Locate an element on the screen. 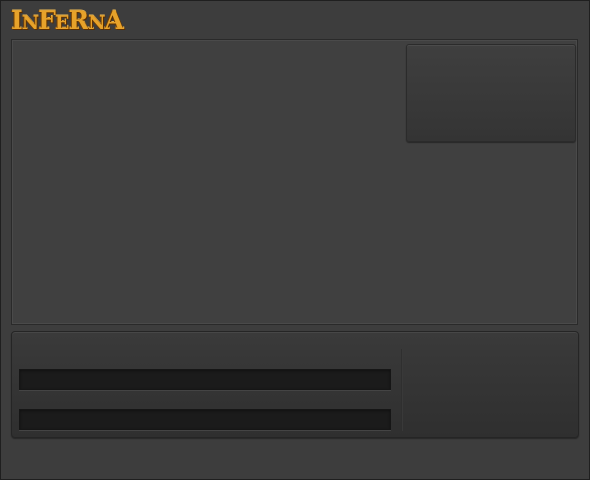 The image size is (590, 480). logo-letter: E is located at coordinates (62, 23).